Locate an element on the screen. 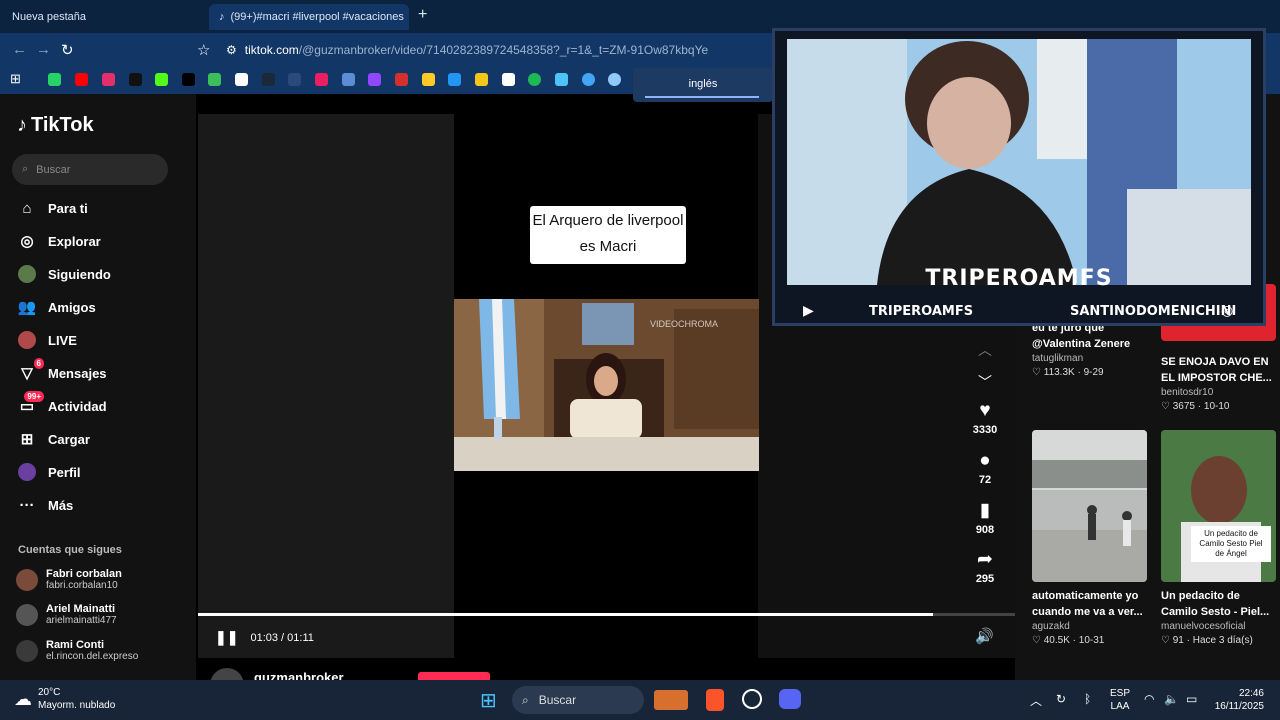 This screenshot has width=1280, height=720. language-indicator: ESP LAA is located at coordinates (1120, 700).